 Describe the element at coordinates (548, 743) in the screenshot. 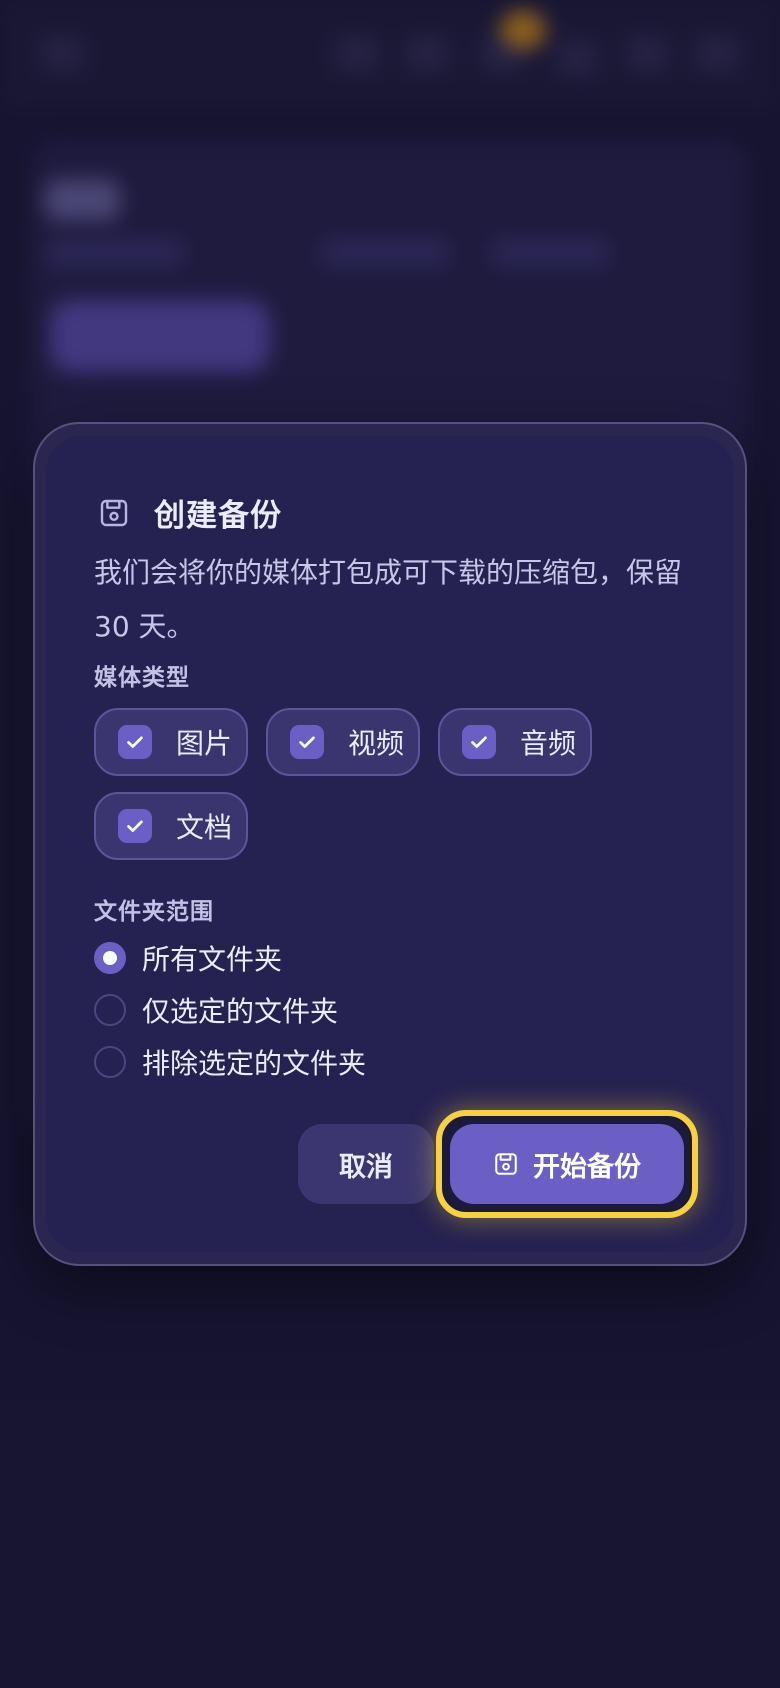

I see `chip-label: 音频` at that location.